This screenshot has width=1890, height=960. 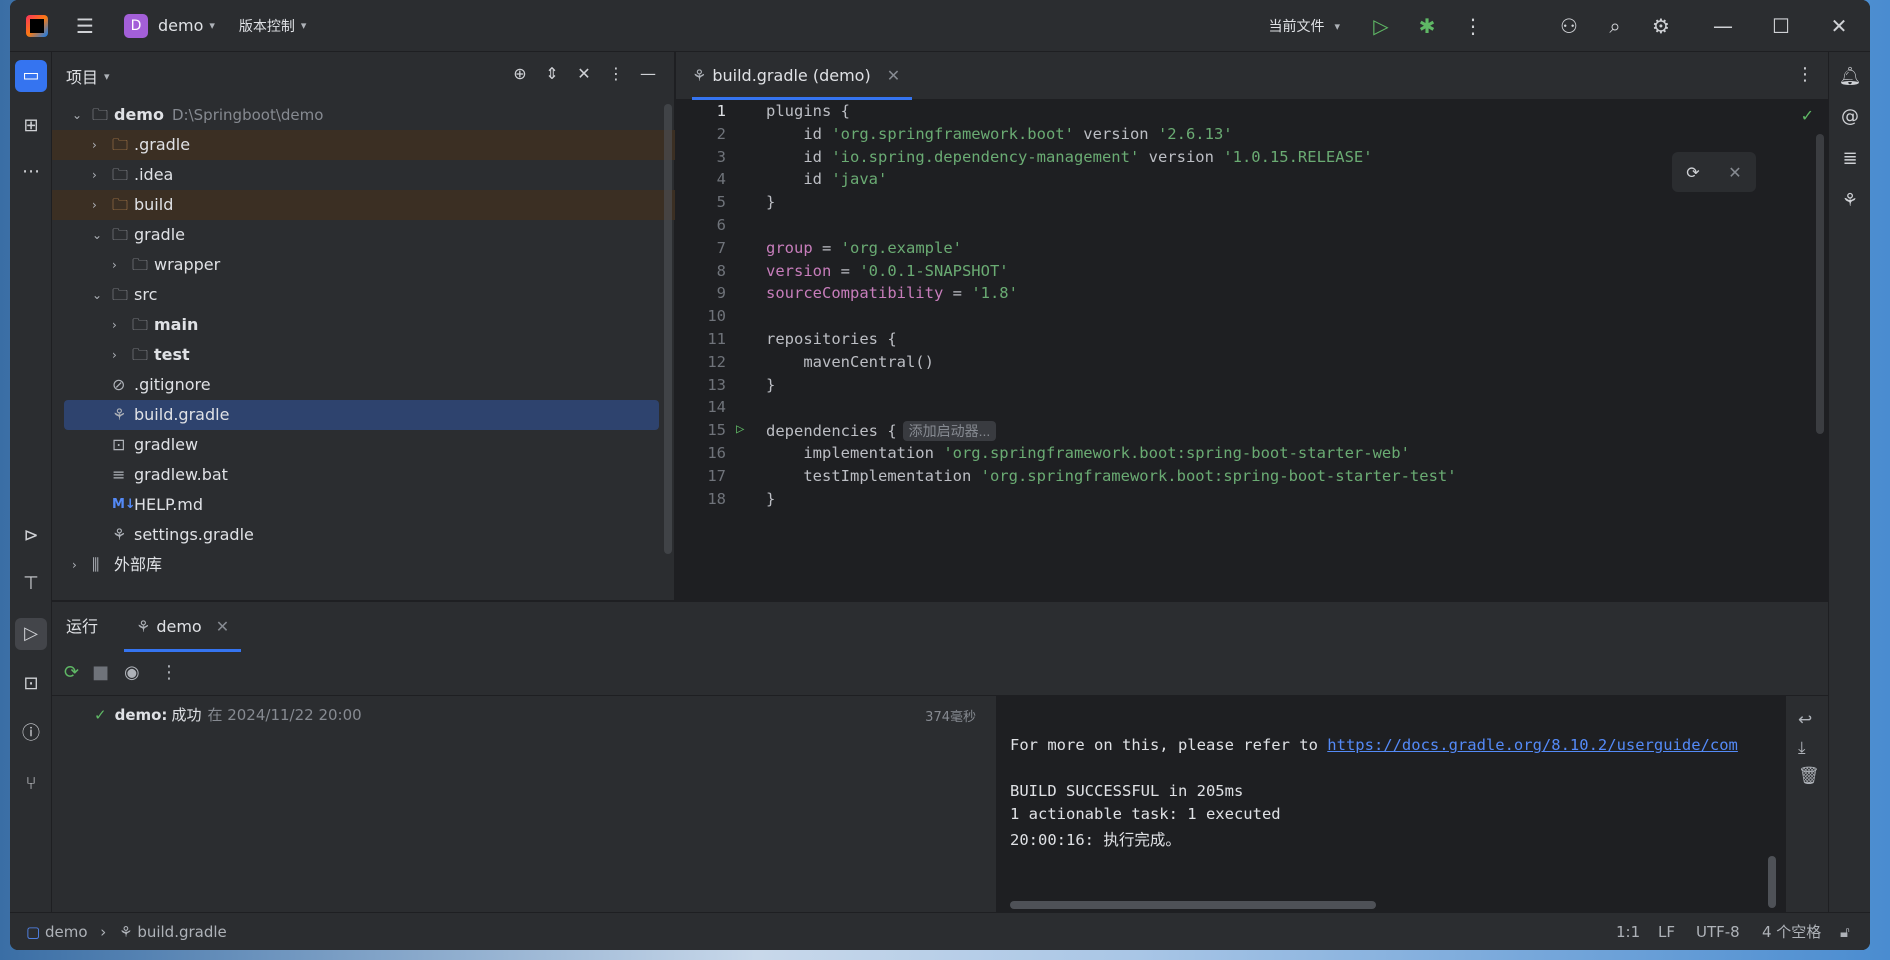 I want to click on build-tool-icon: ⊤, so click(x=31, y=584).